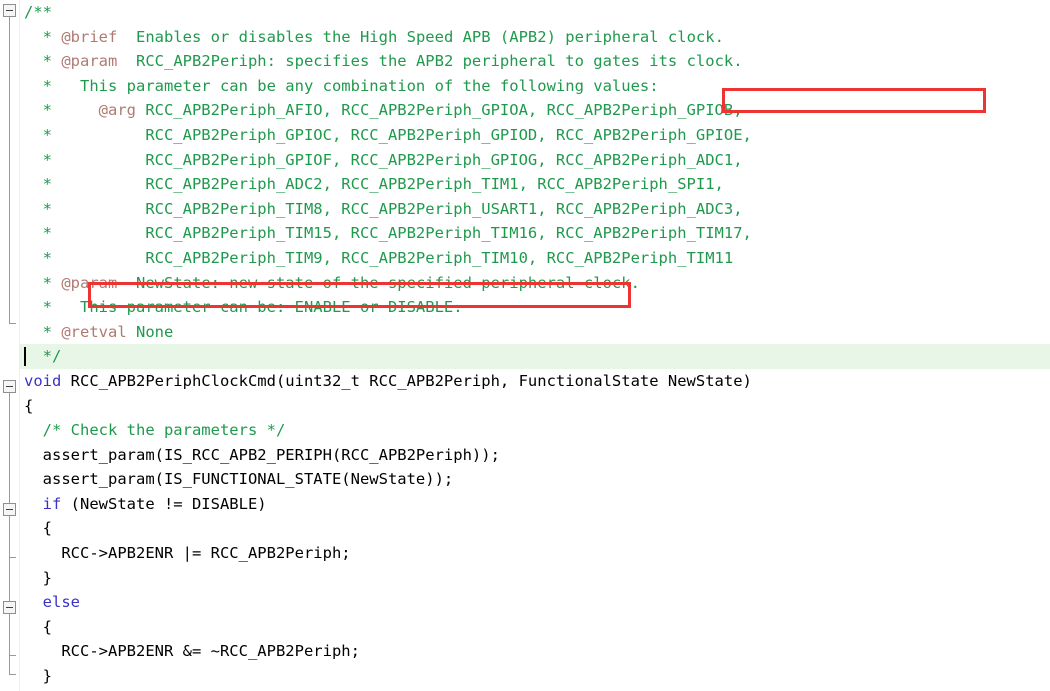 Image resolution: width=1050 pixels, height=691 pixels. I want to click on code-token: @retval, so click(94, 331).